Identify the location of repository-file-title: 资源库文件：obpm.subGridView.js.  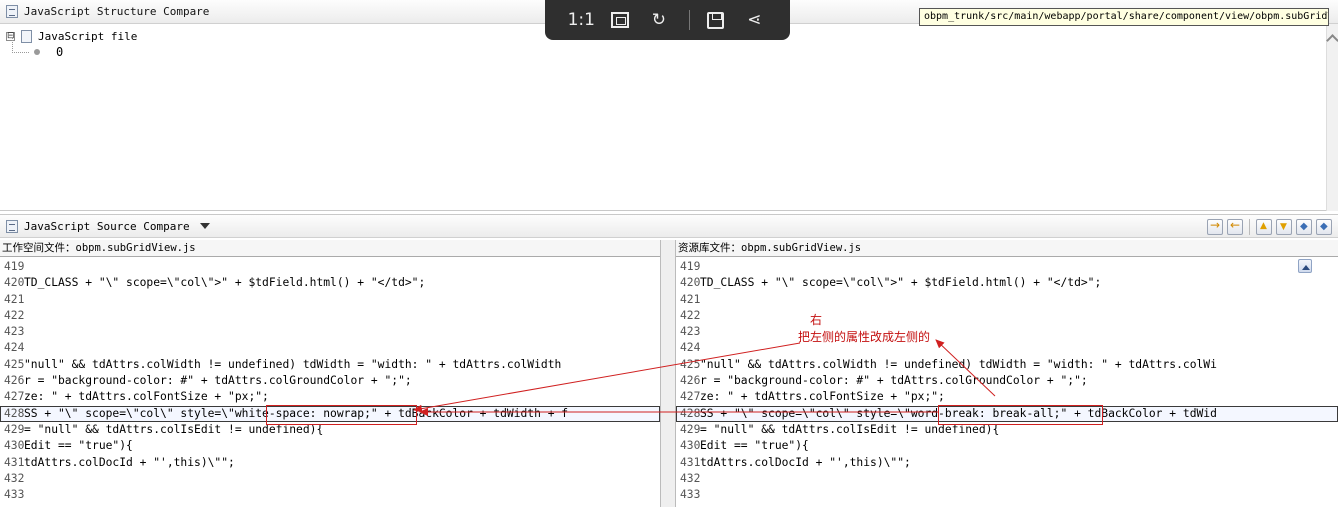
(1007, 248).